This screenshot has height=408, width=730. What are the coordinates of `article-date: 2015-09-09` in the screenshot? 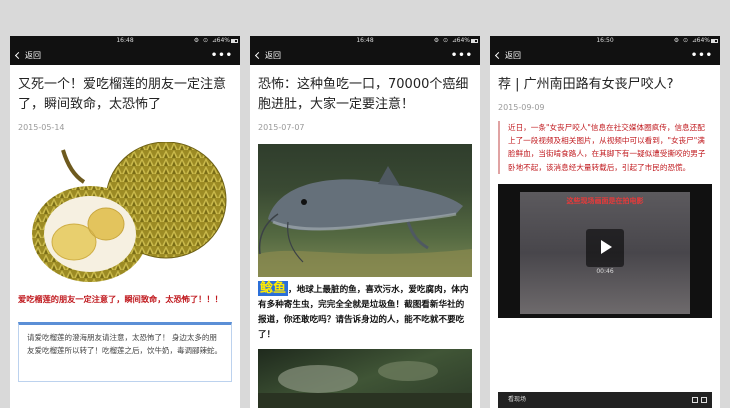 It's located at (521, 107).